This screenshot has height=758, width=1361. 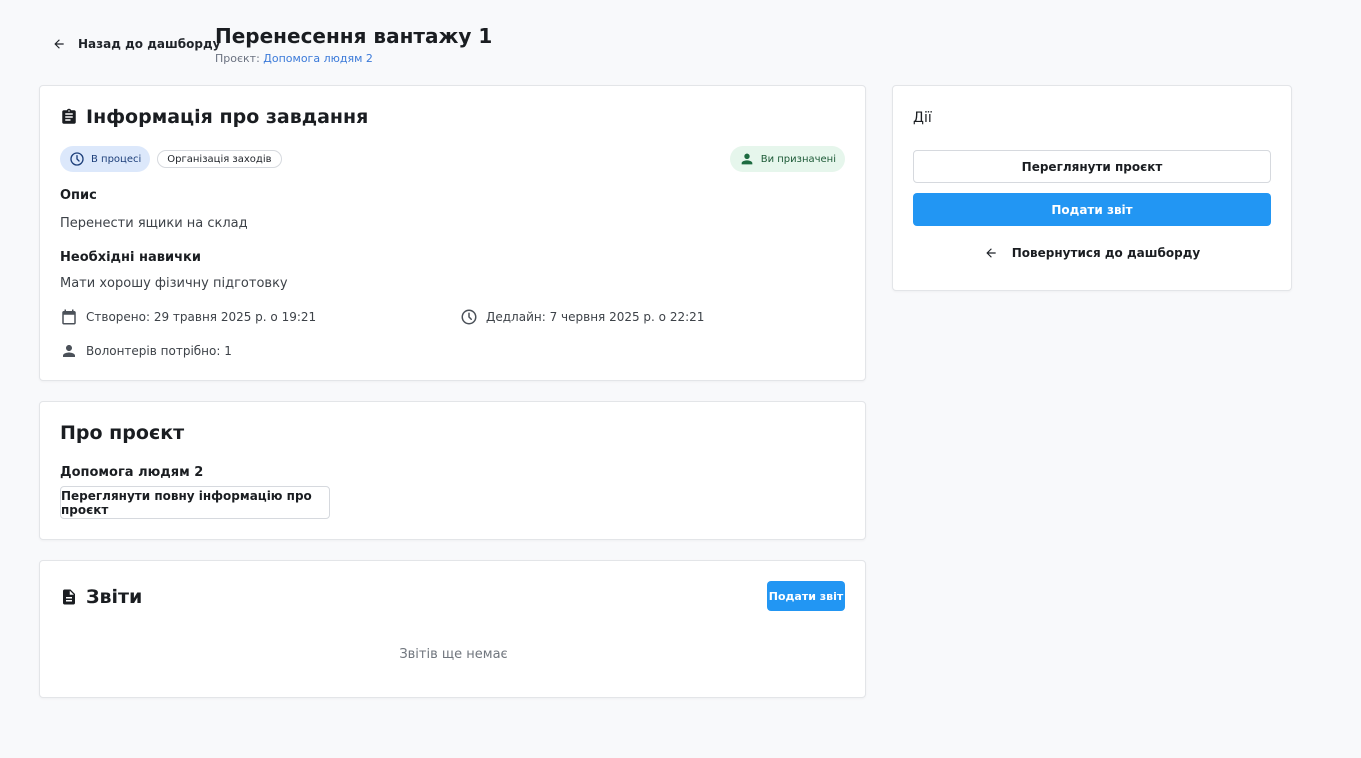 I want to click on back-link-label: Назад до дашборду, so click(x=149, y=44).